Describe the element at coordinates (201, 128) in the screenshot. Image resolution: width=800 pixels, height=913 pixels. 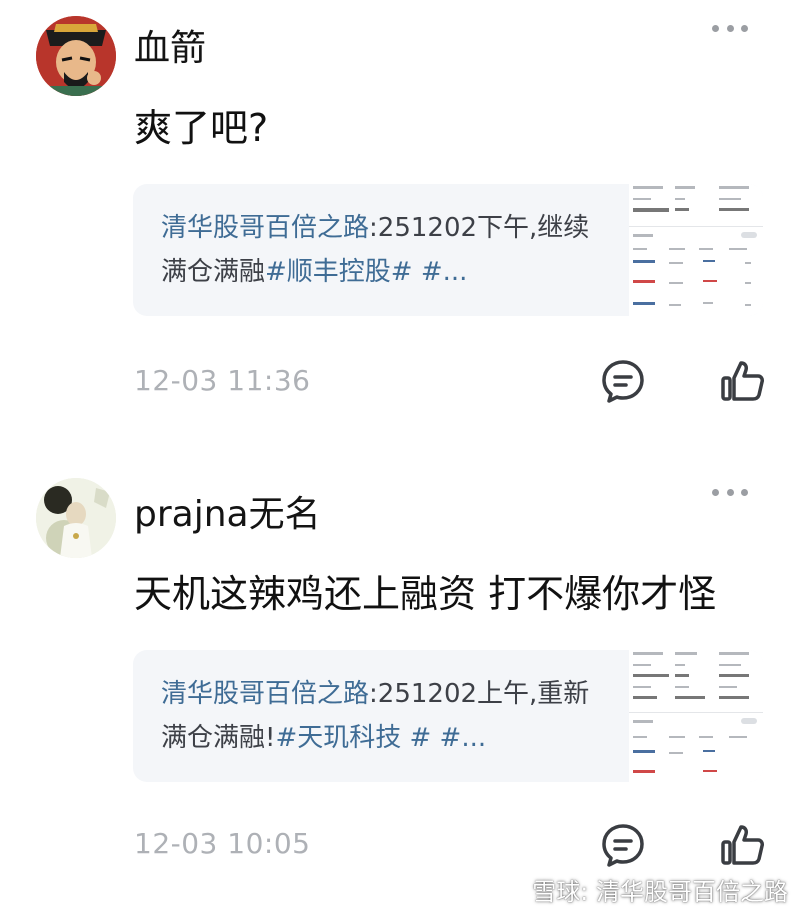
I see `comment-text: 爽了吧?` at that location.